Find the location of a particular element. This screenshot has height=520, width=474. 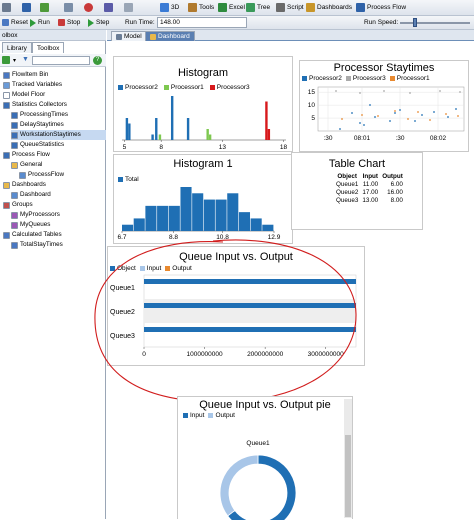

toolbox-search-input is located at coordinates (61, 60).